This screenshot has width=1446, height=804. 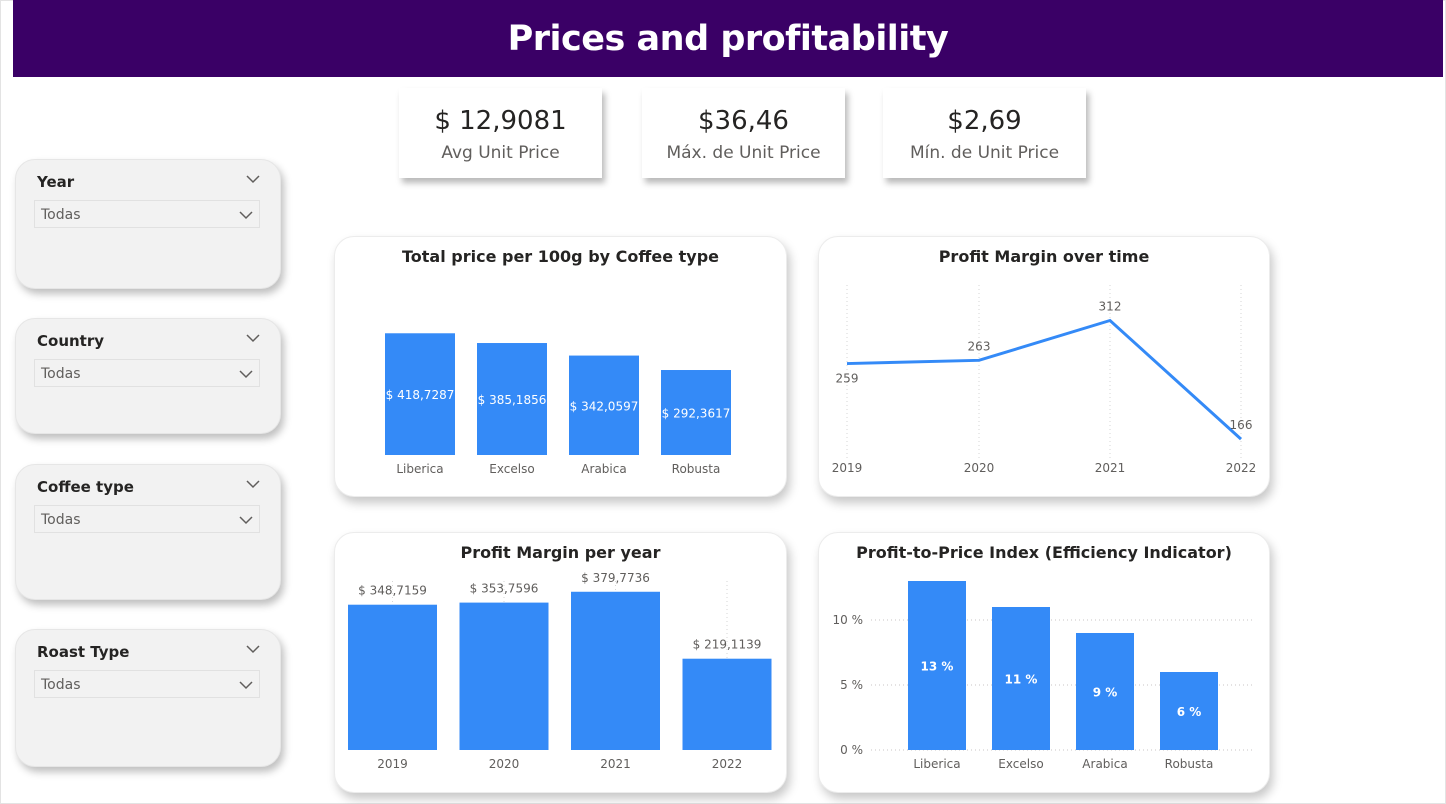 I want to click on slicer-coffee-type: Coffee type Todas, so click(x=148, y=532).